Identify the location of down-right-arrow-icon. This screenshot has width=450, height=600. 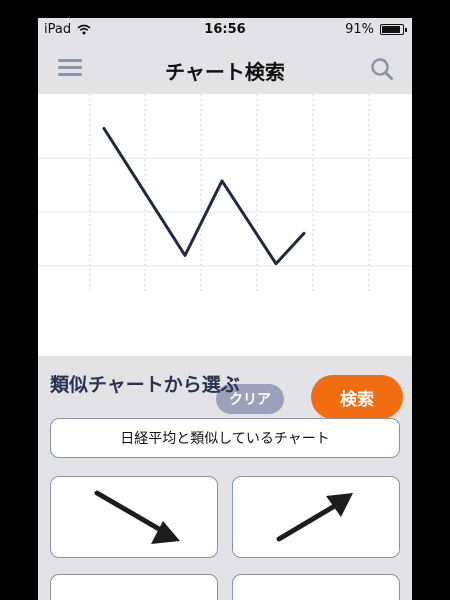
(137, 517).